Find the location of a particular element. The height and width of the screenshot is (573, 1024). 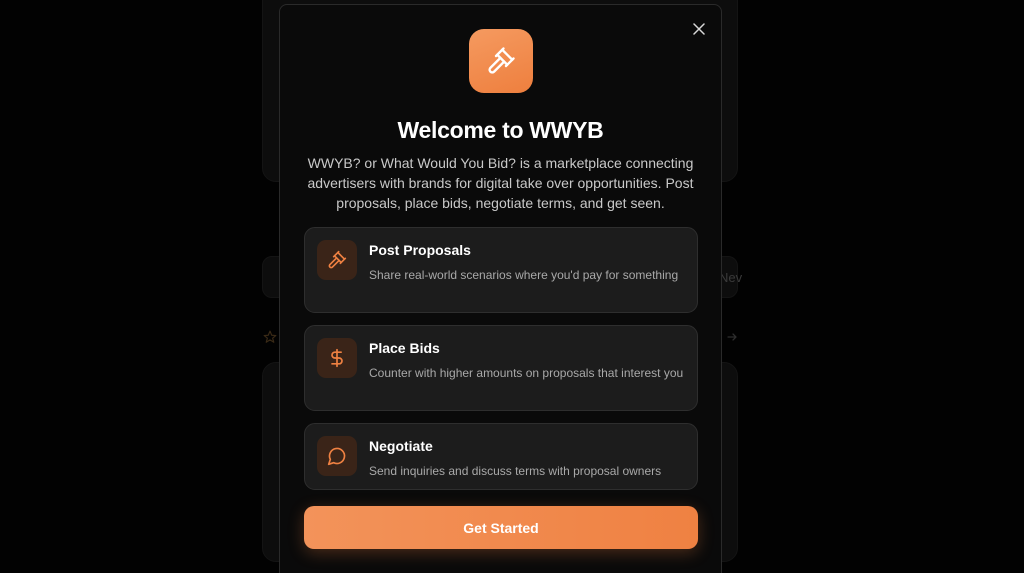

feature-title: Negotiate is located at coordinates (401, 446).